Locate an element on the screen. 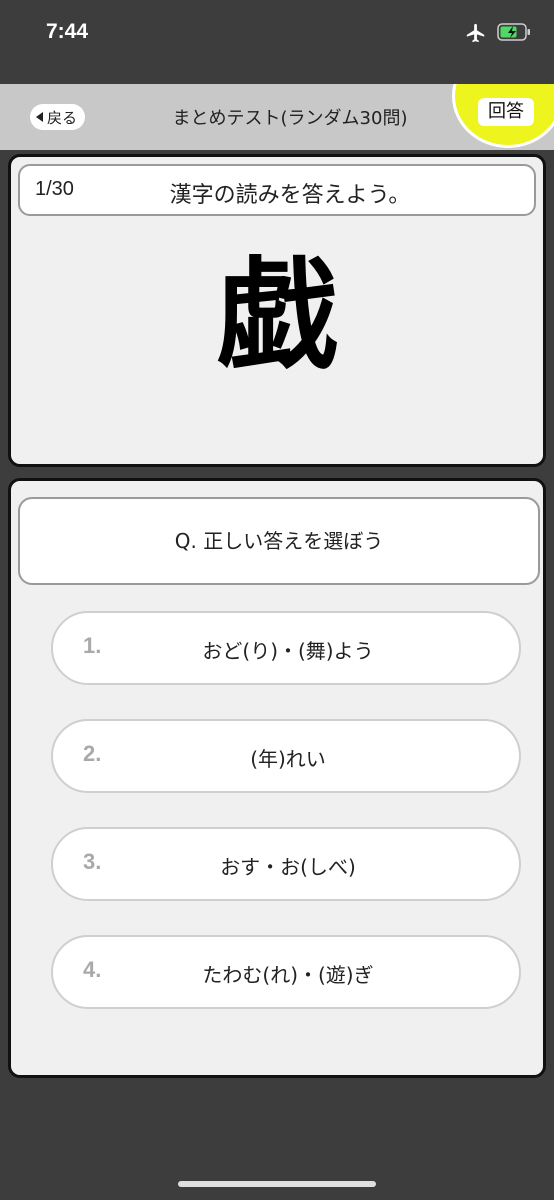 The image size is (554, 1200). choice-button-3: 3. おす・お(しべ) is located at coordinates (286, 864).